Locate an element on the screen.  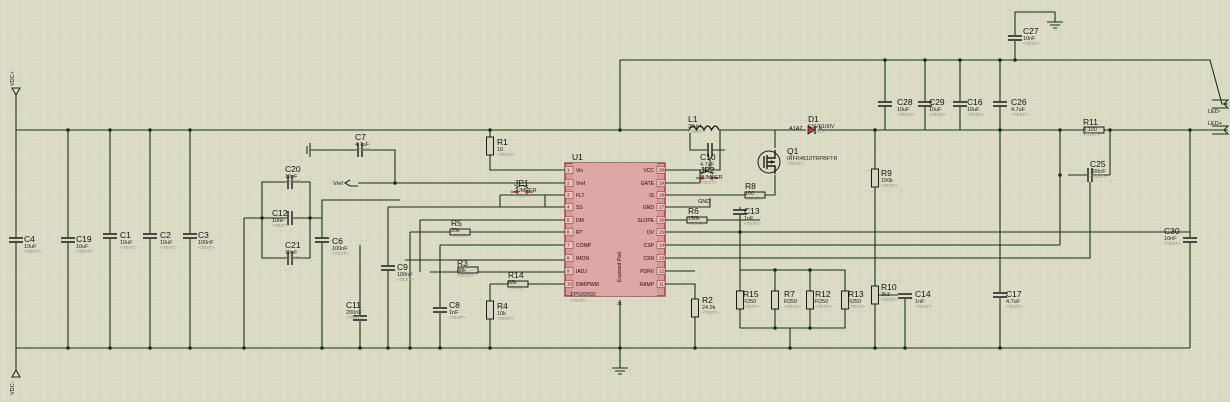
ic-pin-number: 12 is located at coordinates (662, 271).